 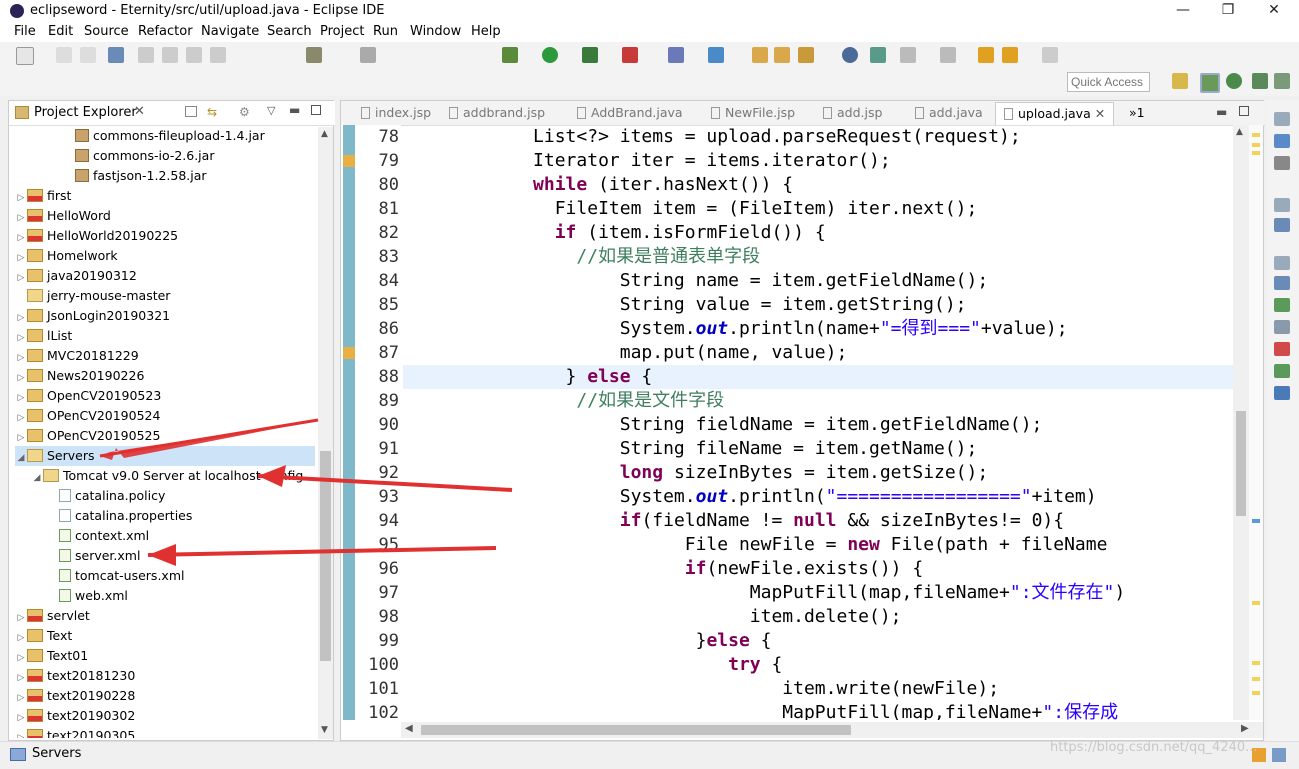 What do you see at coordinates (349, 161) in the screenshot?
I see `warning-icon` at bounding box center [349, 161].